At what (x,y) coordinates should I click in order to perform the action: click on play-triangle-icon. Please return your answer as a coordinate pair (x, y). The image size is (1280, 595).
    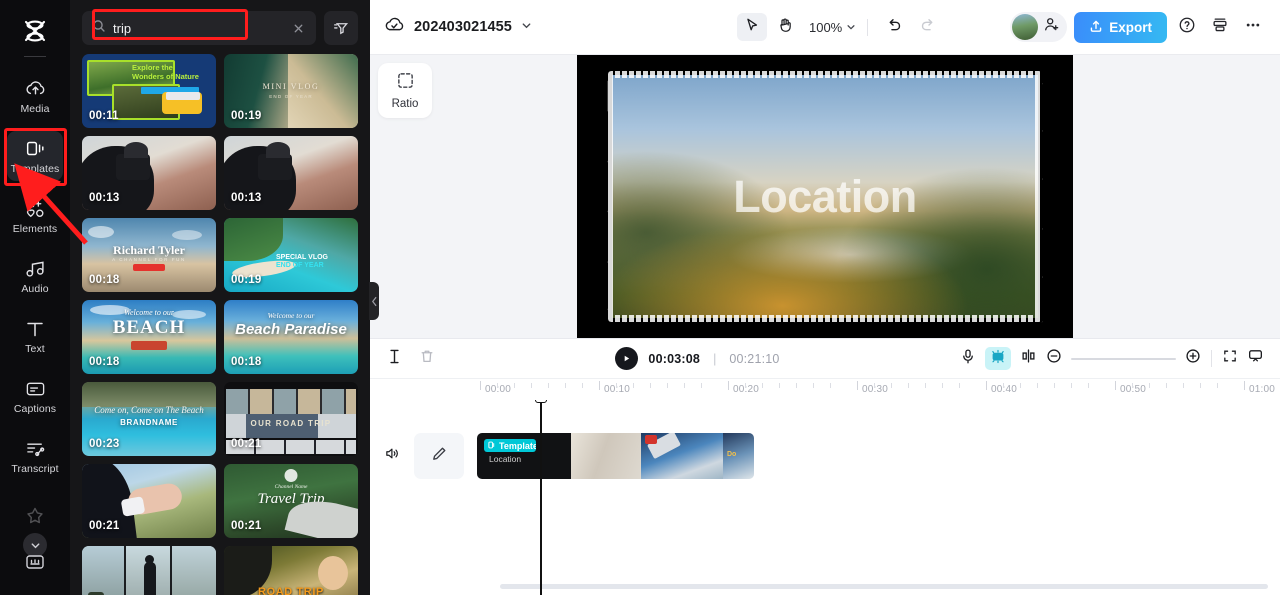
    Looking at the image, I should click on (626, 359).